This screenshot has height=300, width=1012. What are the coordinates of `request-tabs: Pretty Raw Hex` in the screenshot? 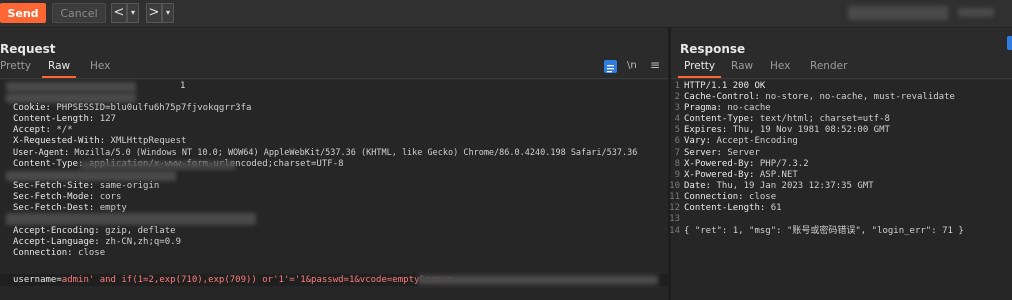 It's located at (334, 69).